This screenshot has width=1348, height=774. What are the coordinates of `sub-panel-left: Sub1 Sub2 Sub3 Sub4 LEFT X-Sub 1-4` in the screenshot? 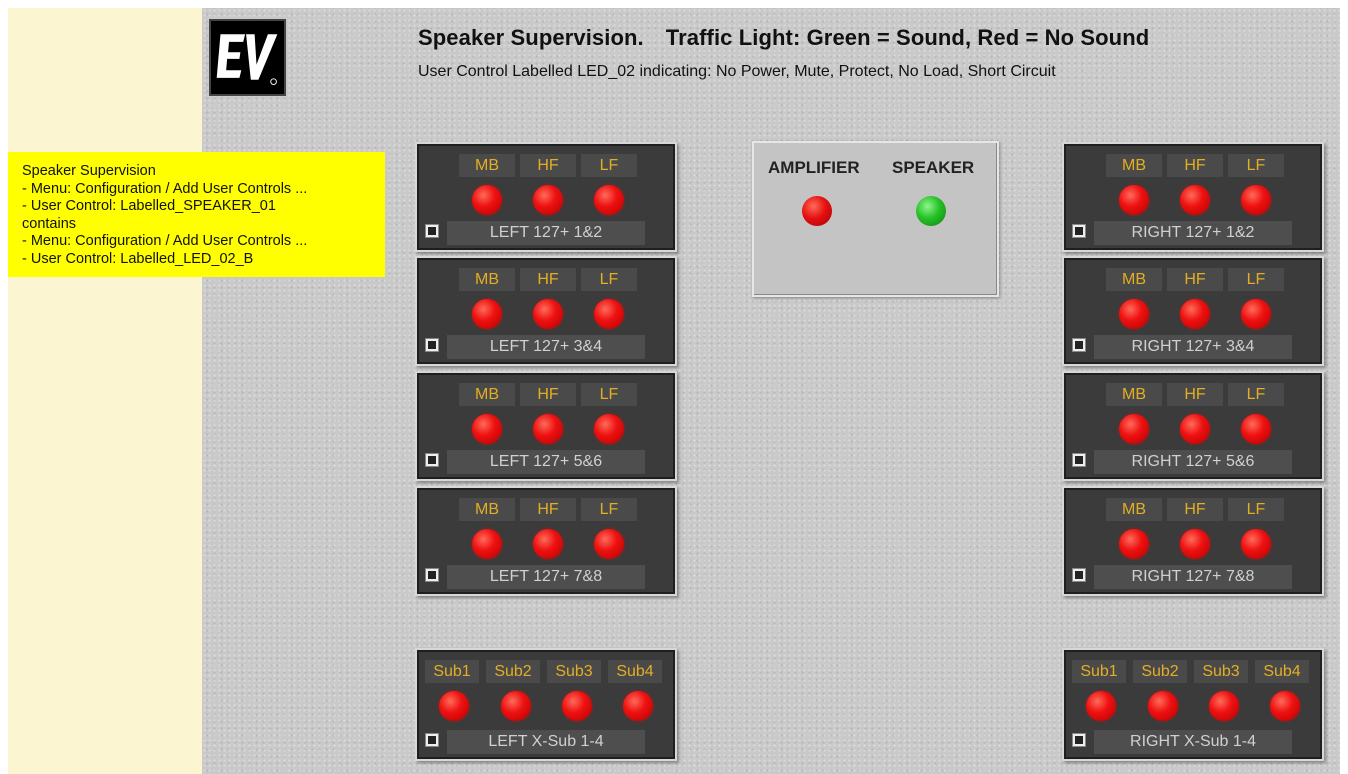 It's located at (546, 704).